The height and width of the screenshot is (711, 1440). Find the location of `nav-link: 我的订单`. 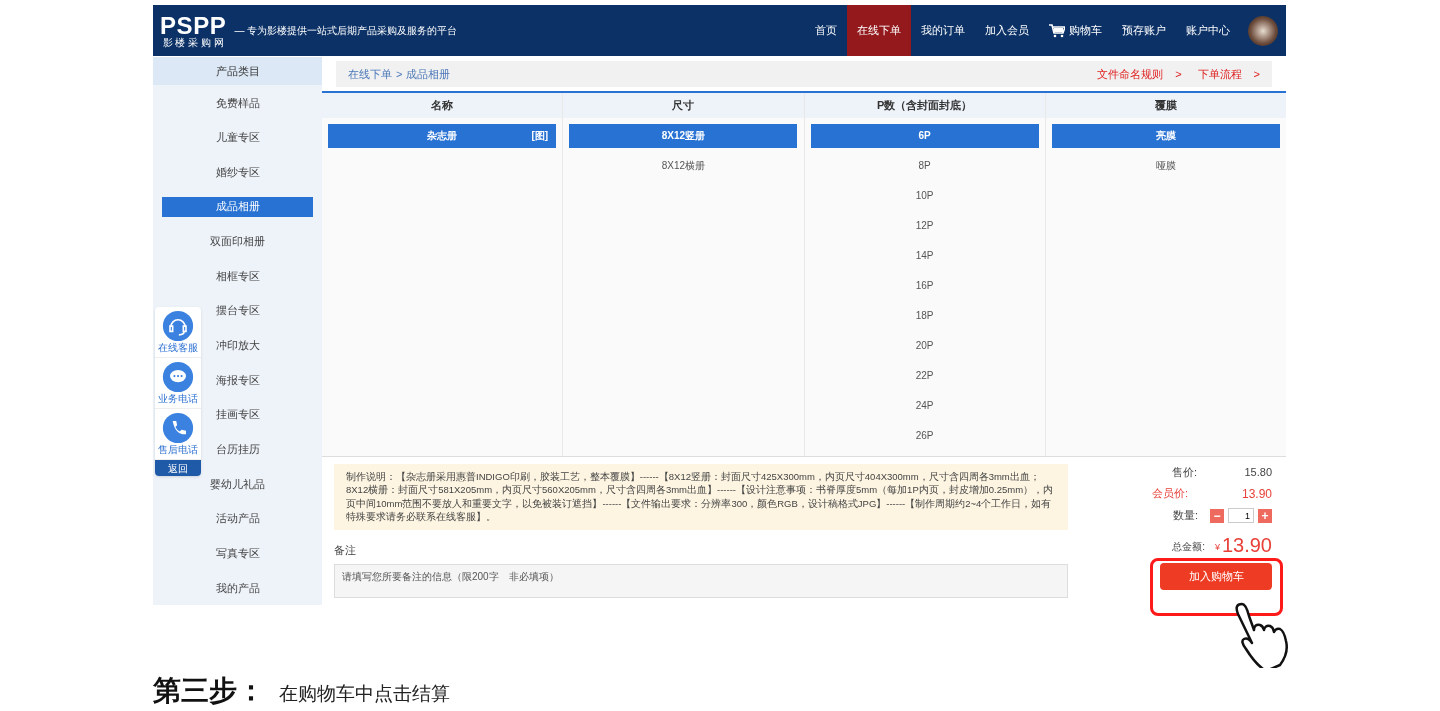

nav-link: 我的订单 is located at coordinates (943, 30).